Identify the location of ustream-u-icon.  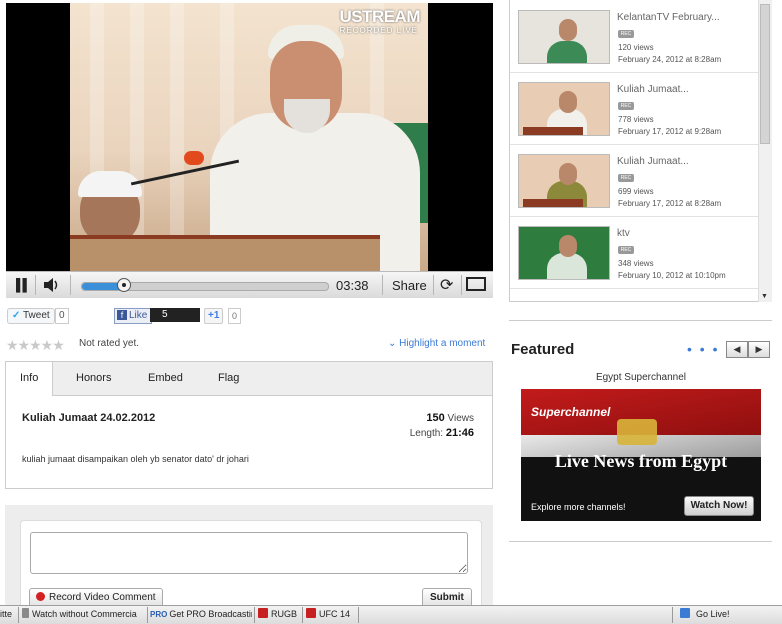
(685, 613).